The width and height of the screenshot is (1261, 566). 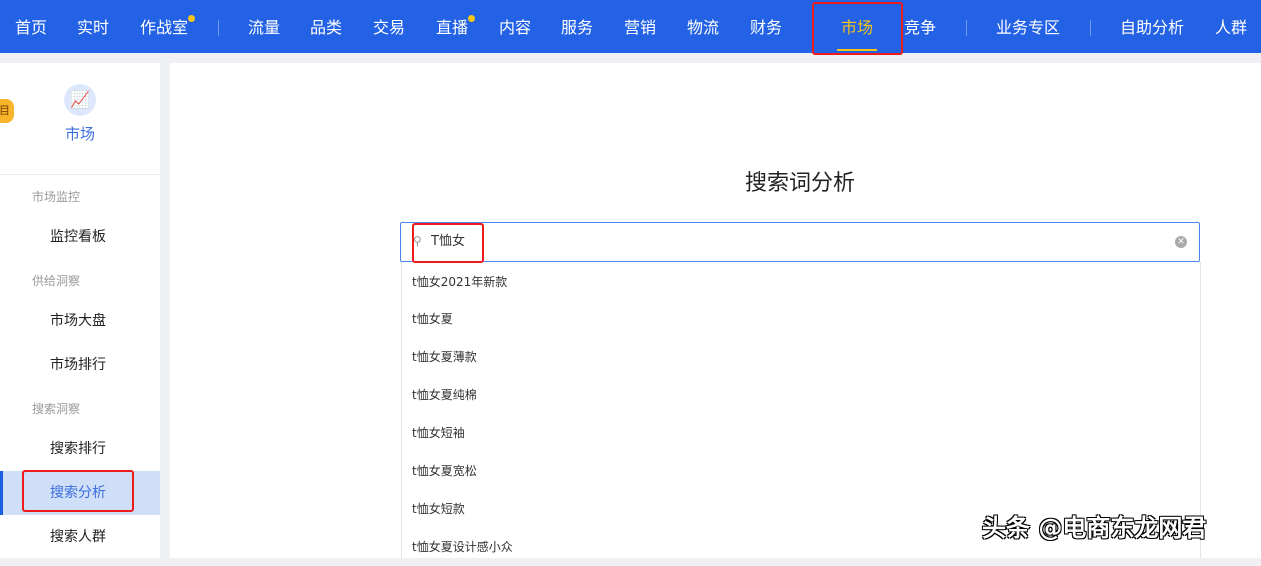 I want to click on nav-logistics: 物流, so click(x=703, y=26).